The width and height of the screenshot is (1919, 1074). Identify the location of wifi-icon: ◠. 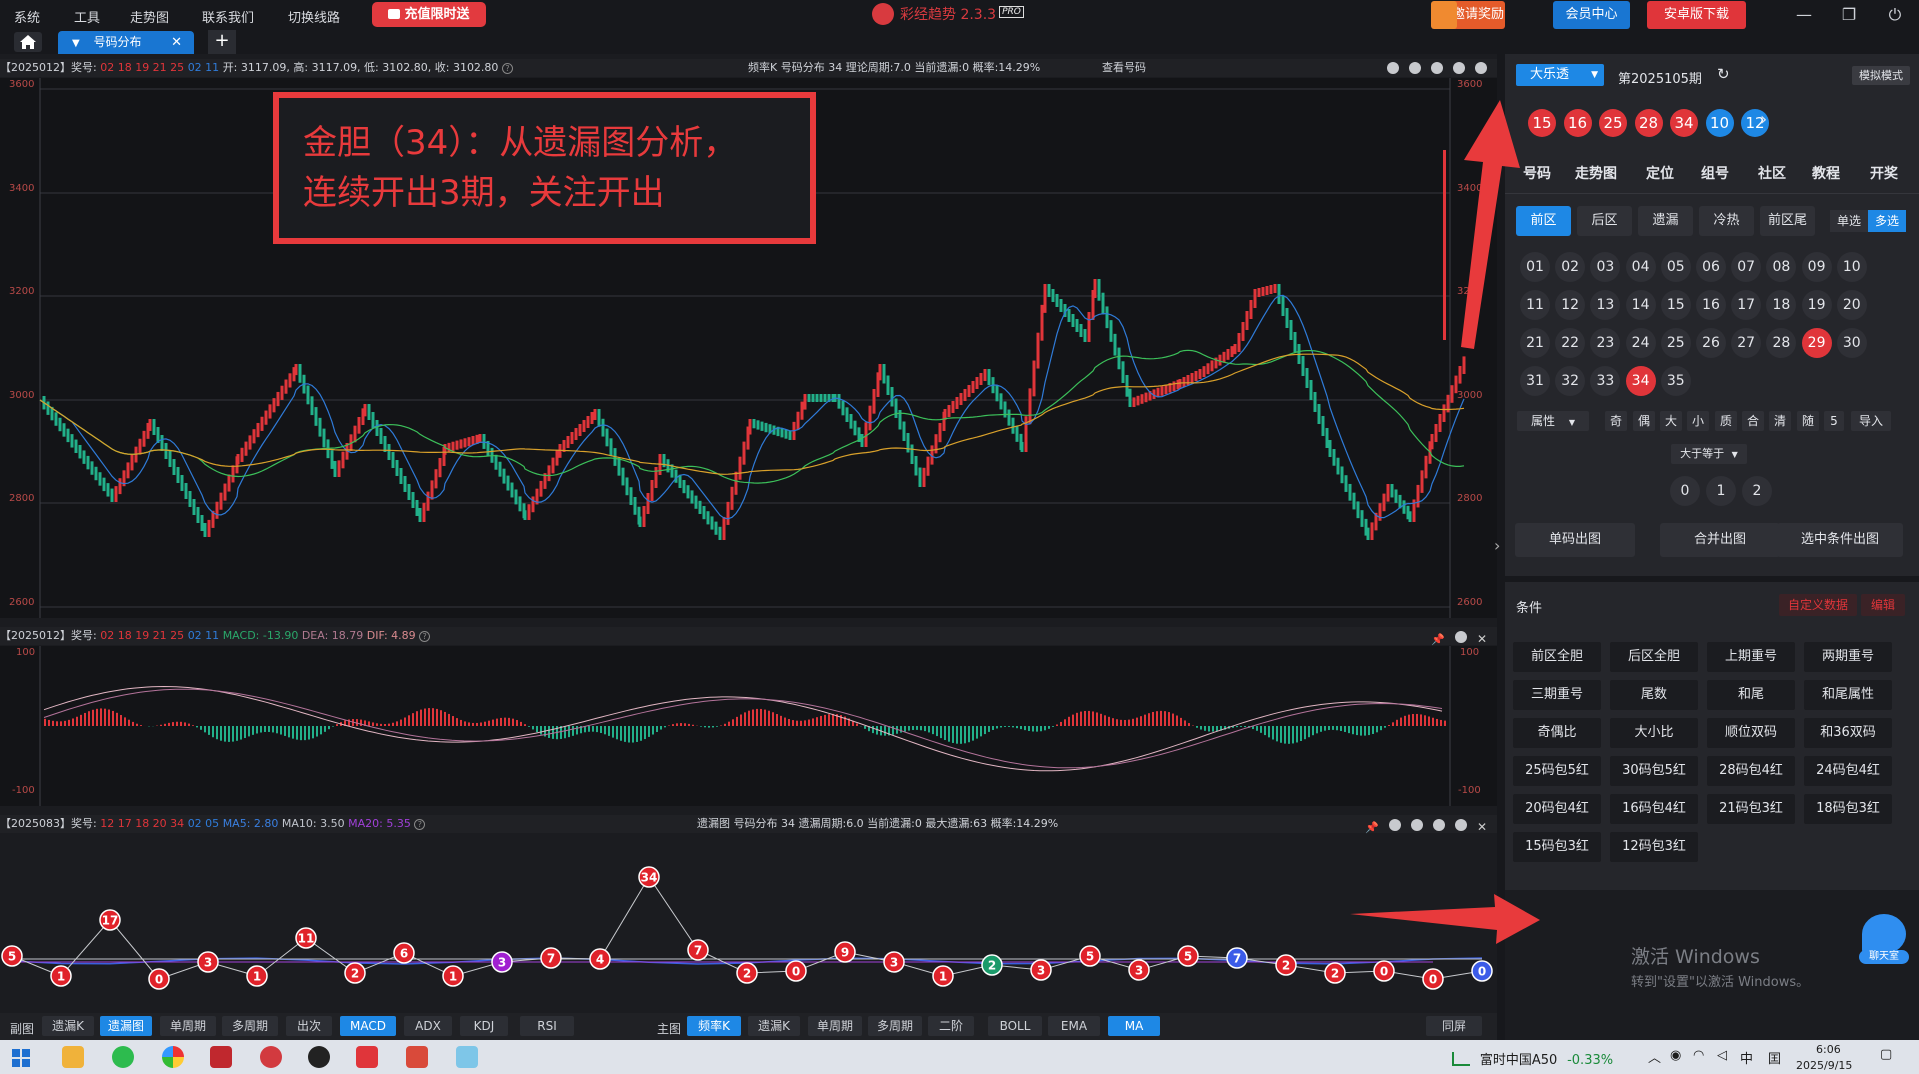
(1698, 1055).